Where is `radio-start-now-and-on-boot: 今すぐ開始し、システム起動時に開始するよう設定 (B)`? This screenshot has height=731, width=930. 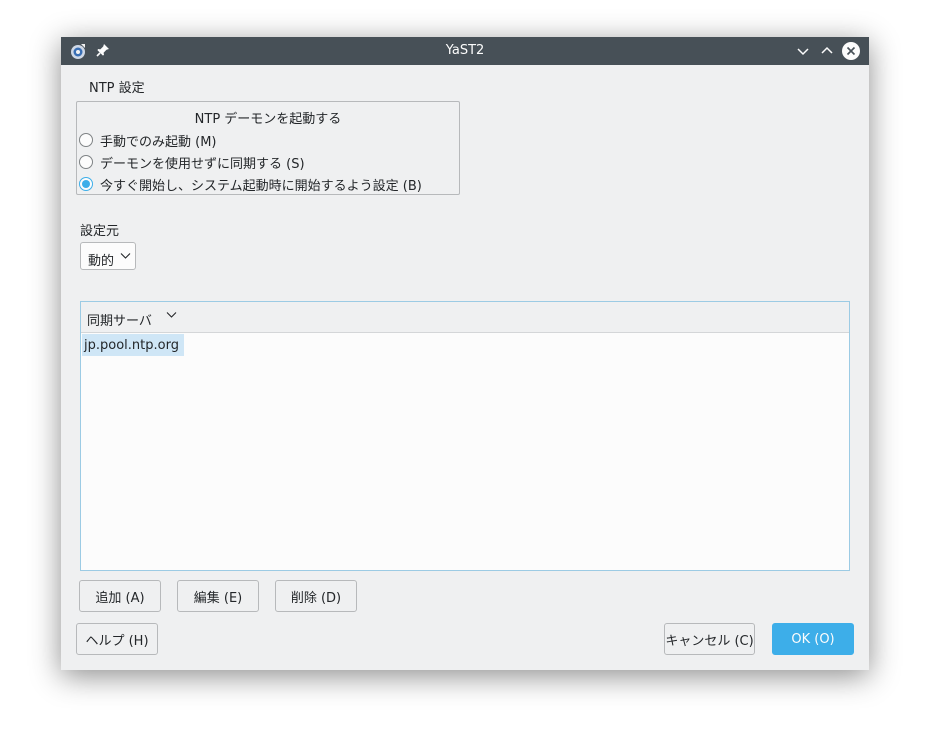
radio-start-now-and-on-boot: 今すぐ開始し、システム起動時に開始するよう設定 (B) is located at coordinates (250, 184).